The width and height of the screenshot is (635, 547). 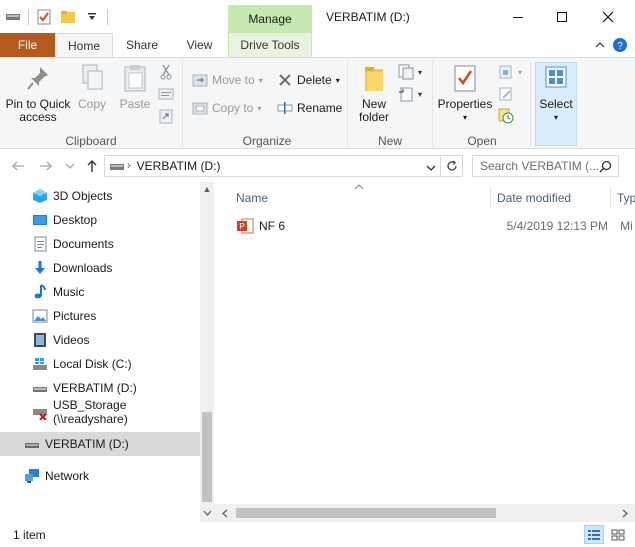 I want to click on nav-item-label: Music, so click(x=69, y=292).